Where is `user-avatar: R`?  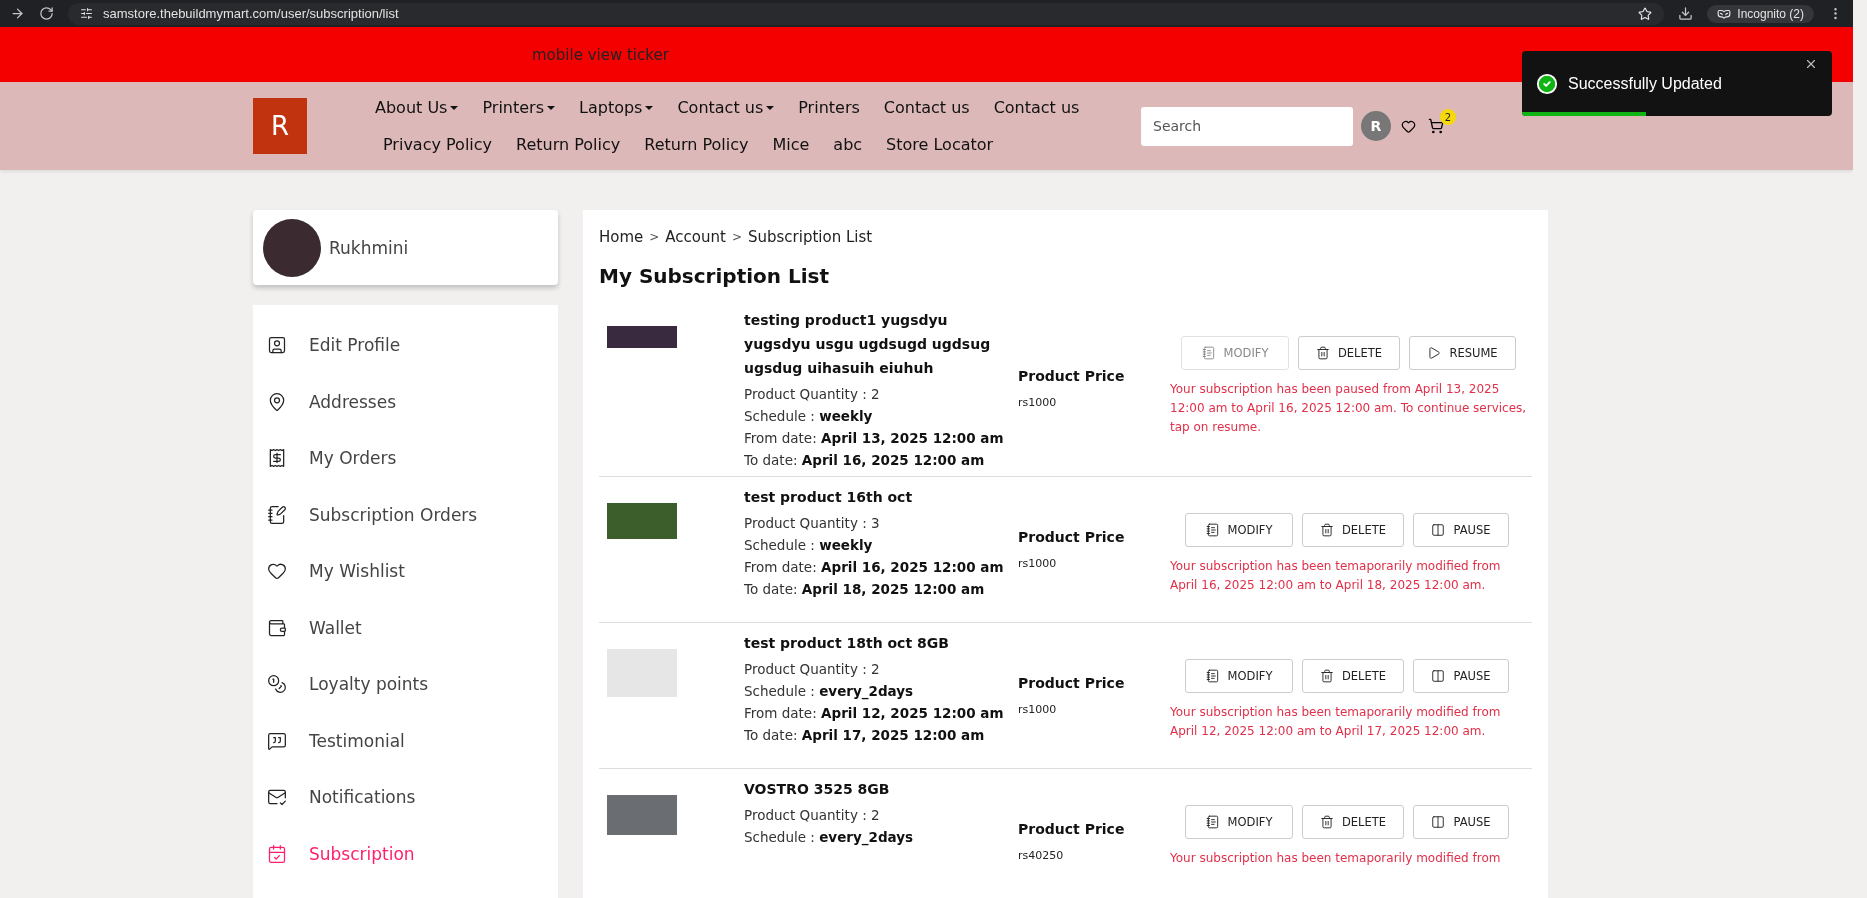
user-avatar: R is located at coordinates (1376, 126).